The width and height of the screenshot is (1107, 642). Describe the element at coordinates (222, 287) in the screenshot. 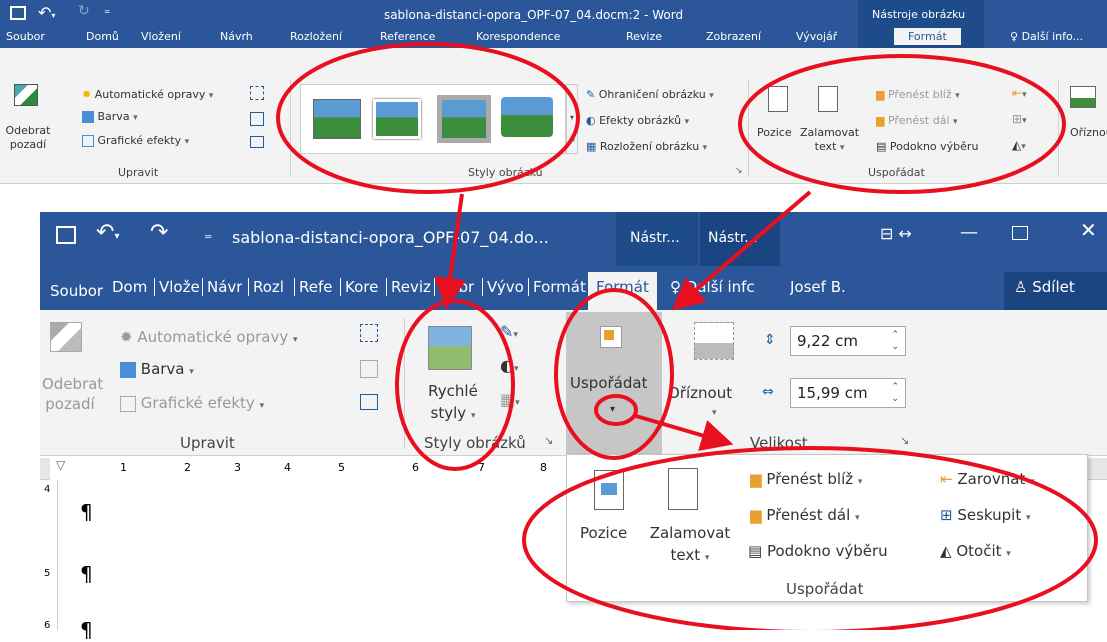

I see `btab-navrh: Návr` at that location.